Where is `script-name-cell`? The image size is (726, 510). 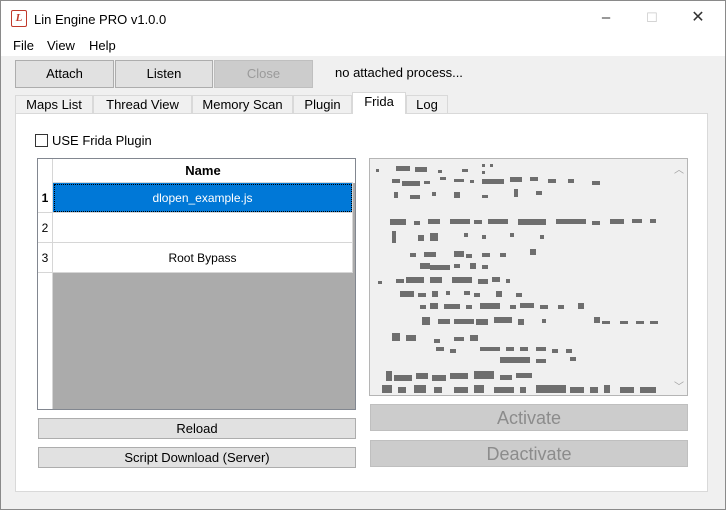 script-name-cell is located at coordinates (203, 228).